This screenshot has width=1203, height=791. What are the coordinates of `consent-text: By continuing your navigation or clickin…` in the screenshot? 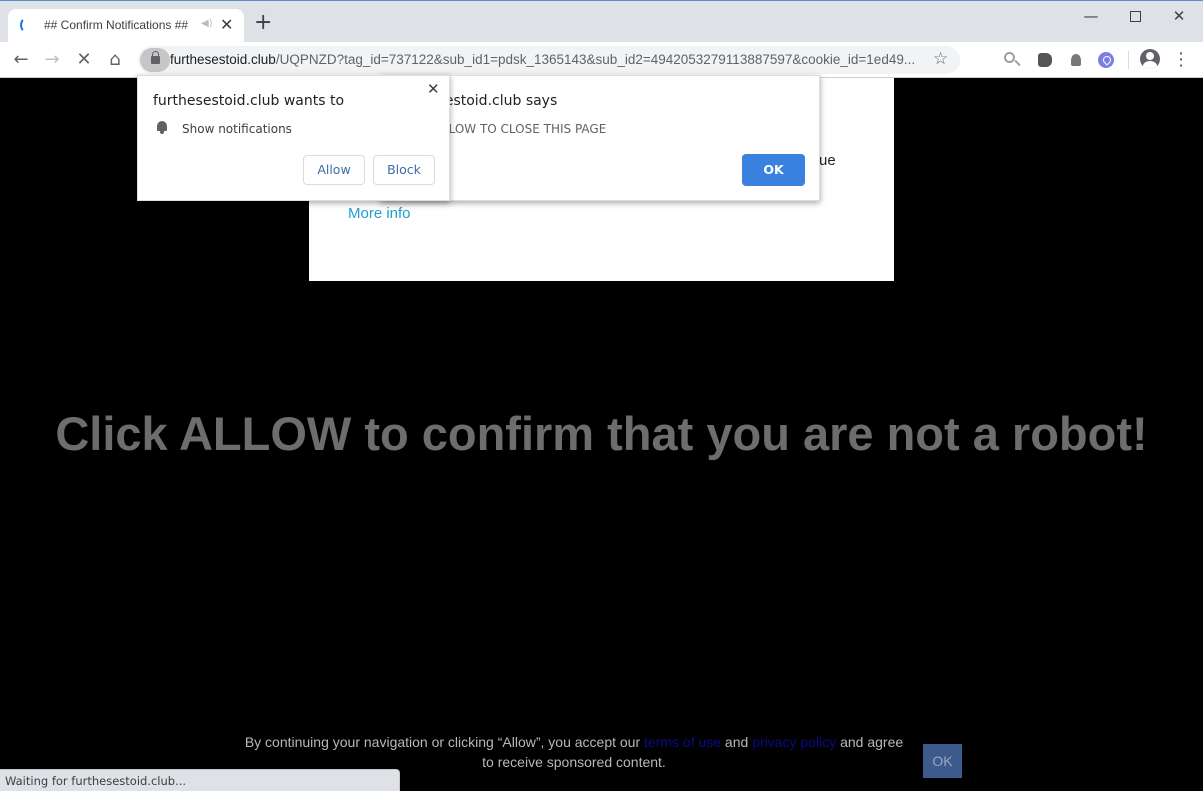 It's located at (574, 752).